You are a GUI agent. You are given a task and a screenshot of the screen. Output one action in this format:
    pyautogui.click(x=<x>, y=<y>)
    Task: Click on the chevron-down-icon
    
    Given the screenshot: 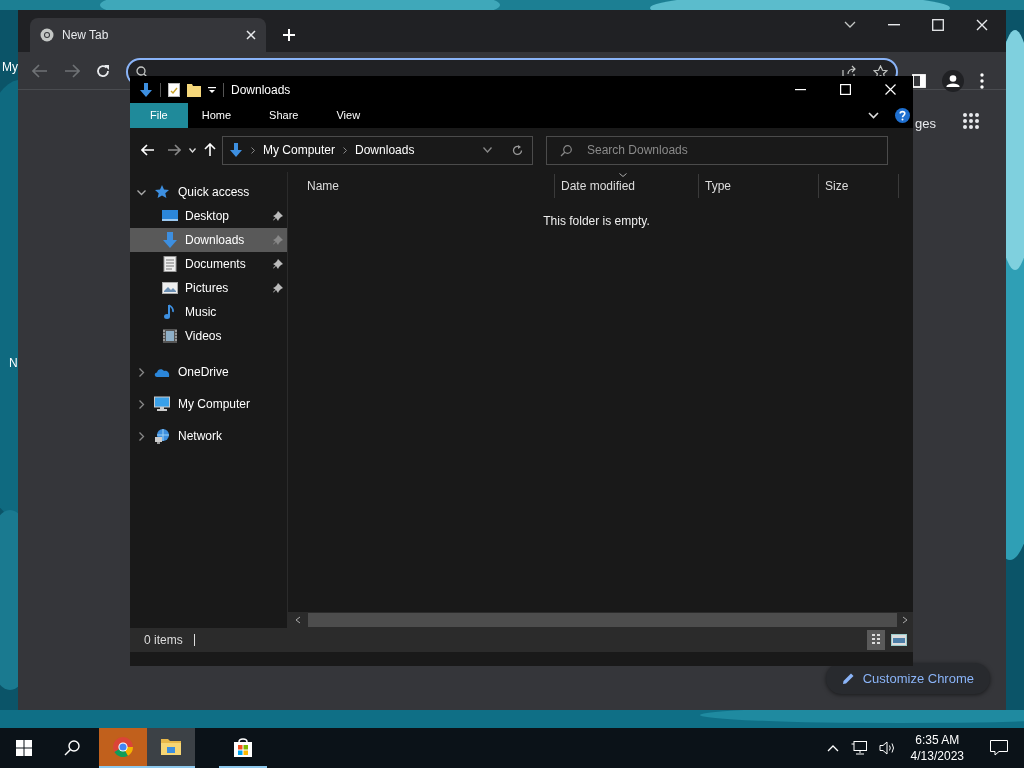 What is the action you would take?
    pyautogui.click(x=141, y=192)
    